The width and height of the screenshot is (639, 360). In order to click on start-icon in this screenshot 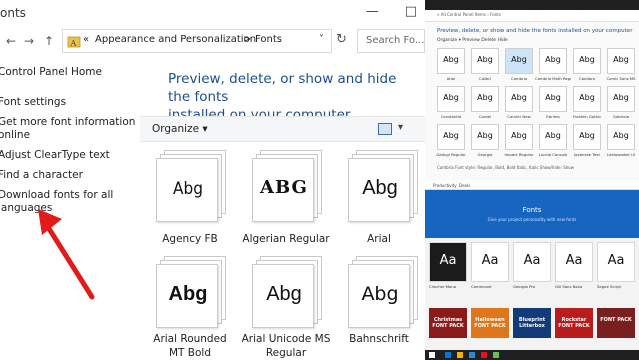, I will do `click(432, 355)`.